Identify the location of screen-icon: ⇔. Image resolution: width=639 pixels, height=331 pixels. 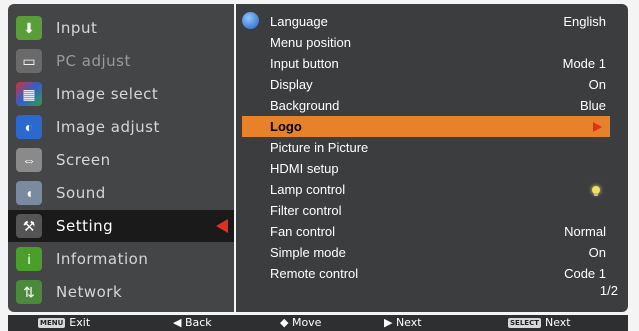
(29, 160).